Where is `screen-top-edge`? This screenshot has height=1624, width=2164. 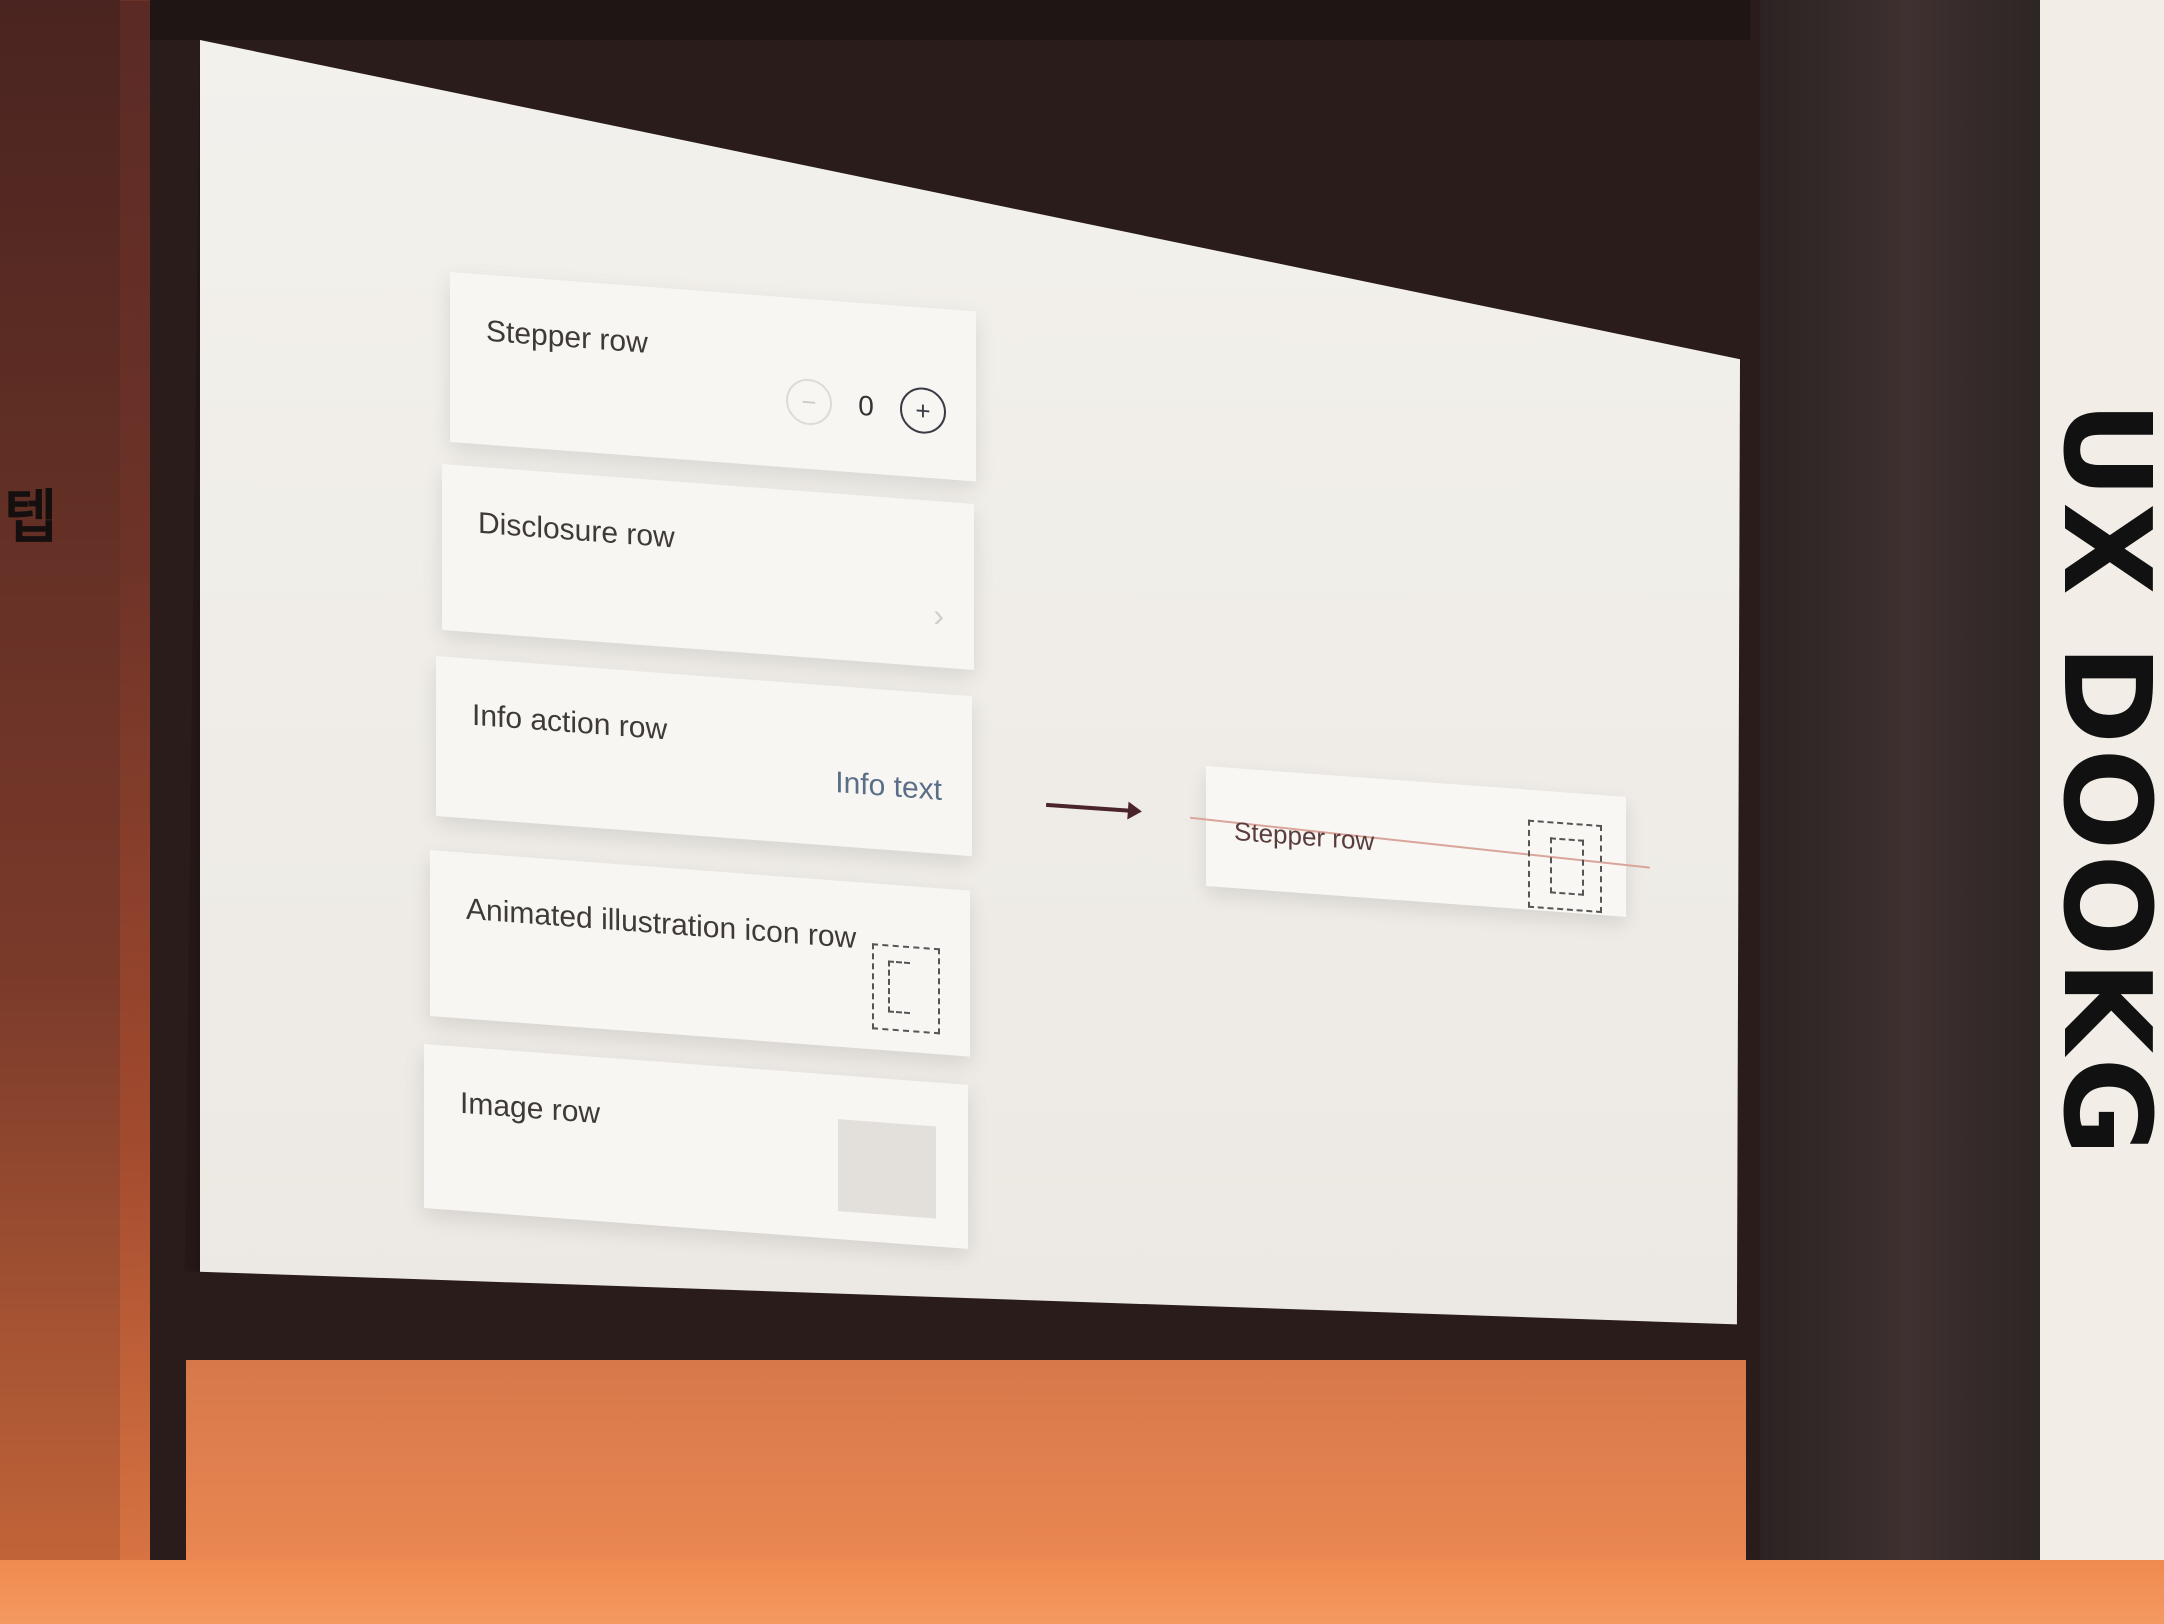
screen-top-edge is located at coordinates (950, 20).